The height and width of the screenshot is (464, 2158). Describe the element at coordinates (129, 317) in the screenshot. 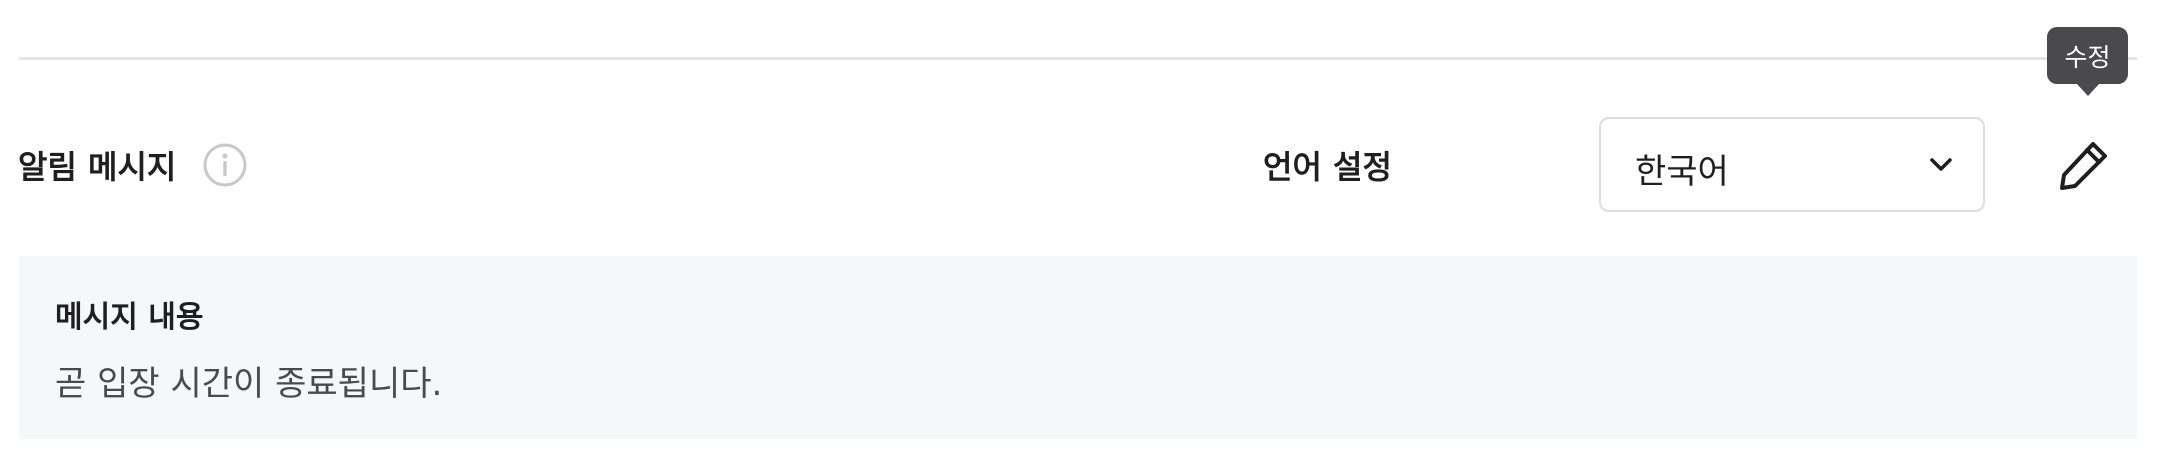

I see `message-content-heading: 메시지 내용` at that location.